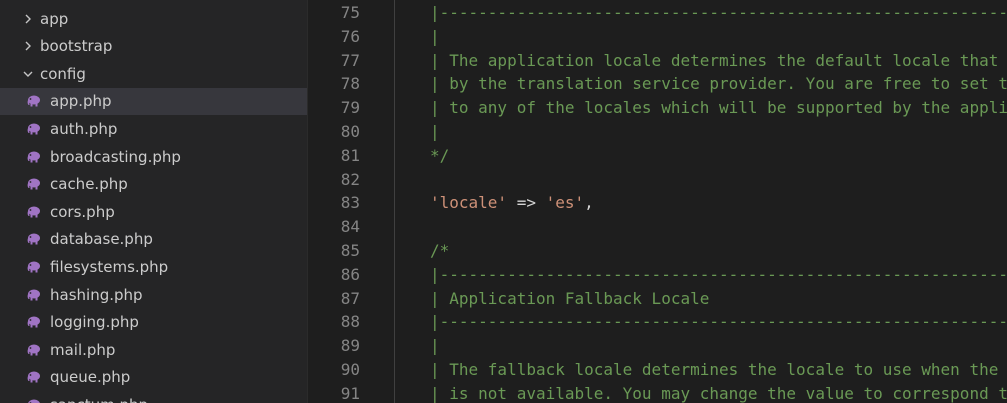 Image resolution: width=1007 pixels, height=403 pixels. What do you see at coordinates (94, 322) in the screenshot?
I see `tree-item-label: logging.php` at bounding box center [94, 322].